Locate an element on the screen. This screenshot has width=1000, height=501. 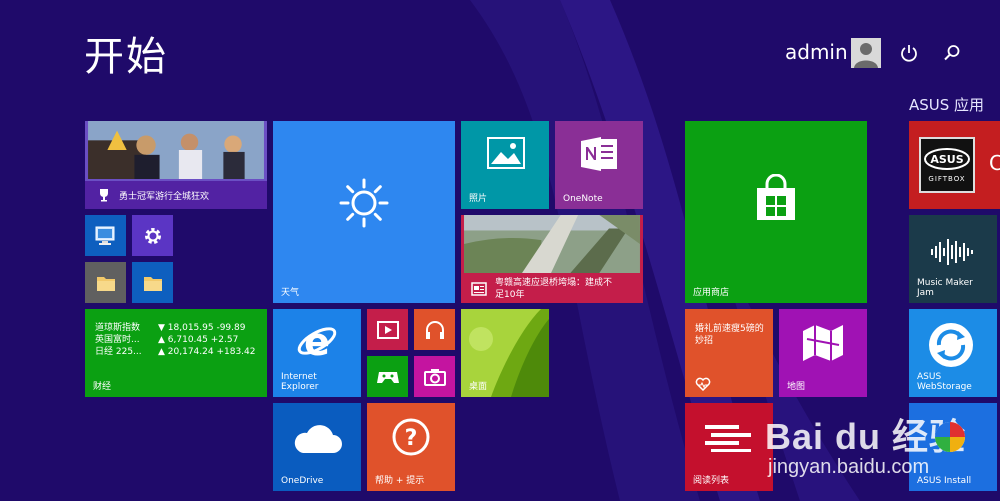
sun-icon is located at coordinates (364, 203).